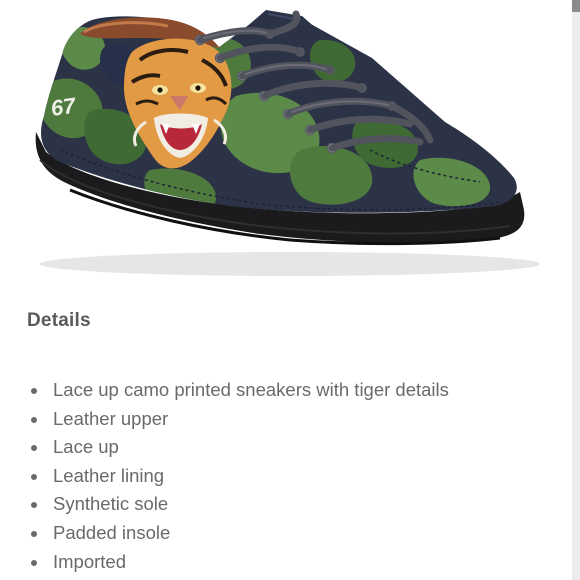  I want to click on list-item: Lace up, so click(238, 447).